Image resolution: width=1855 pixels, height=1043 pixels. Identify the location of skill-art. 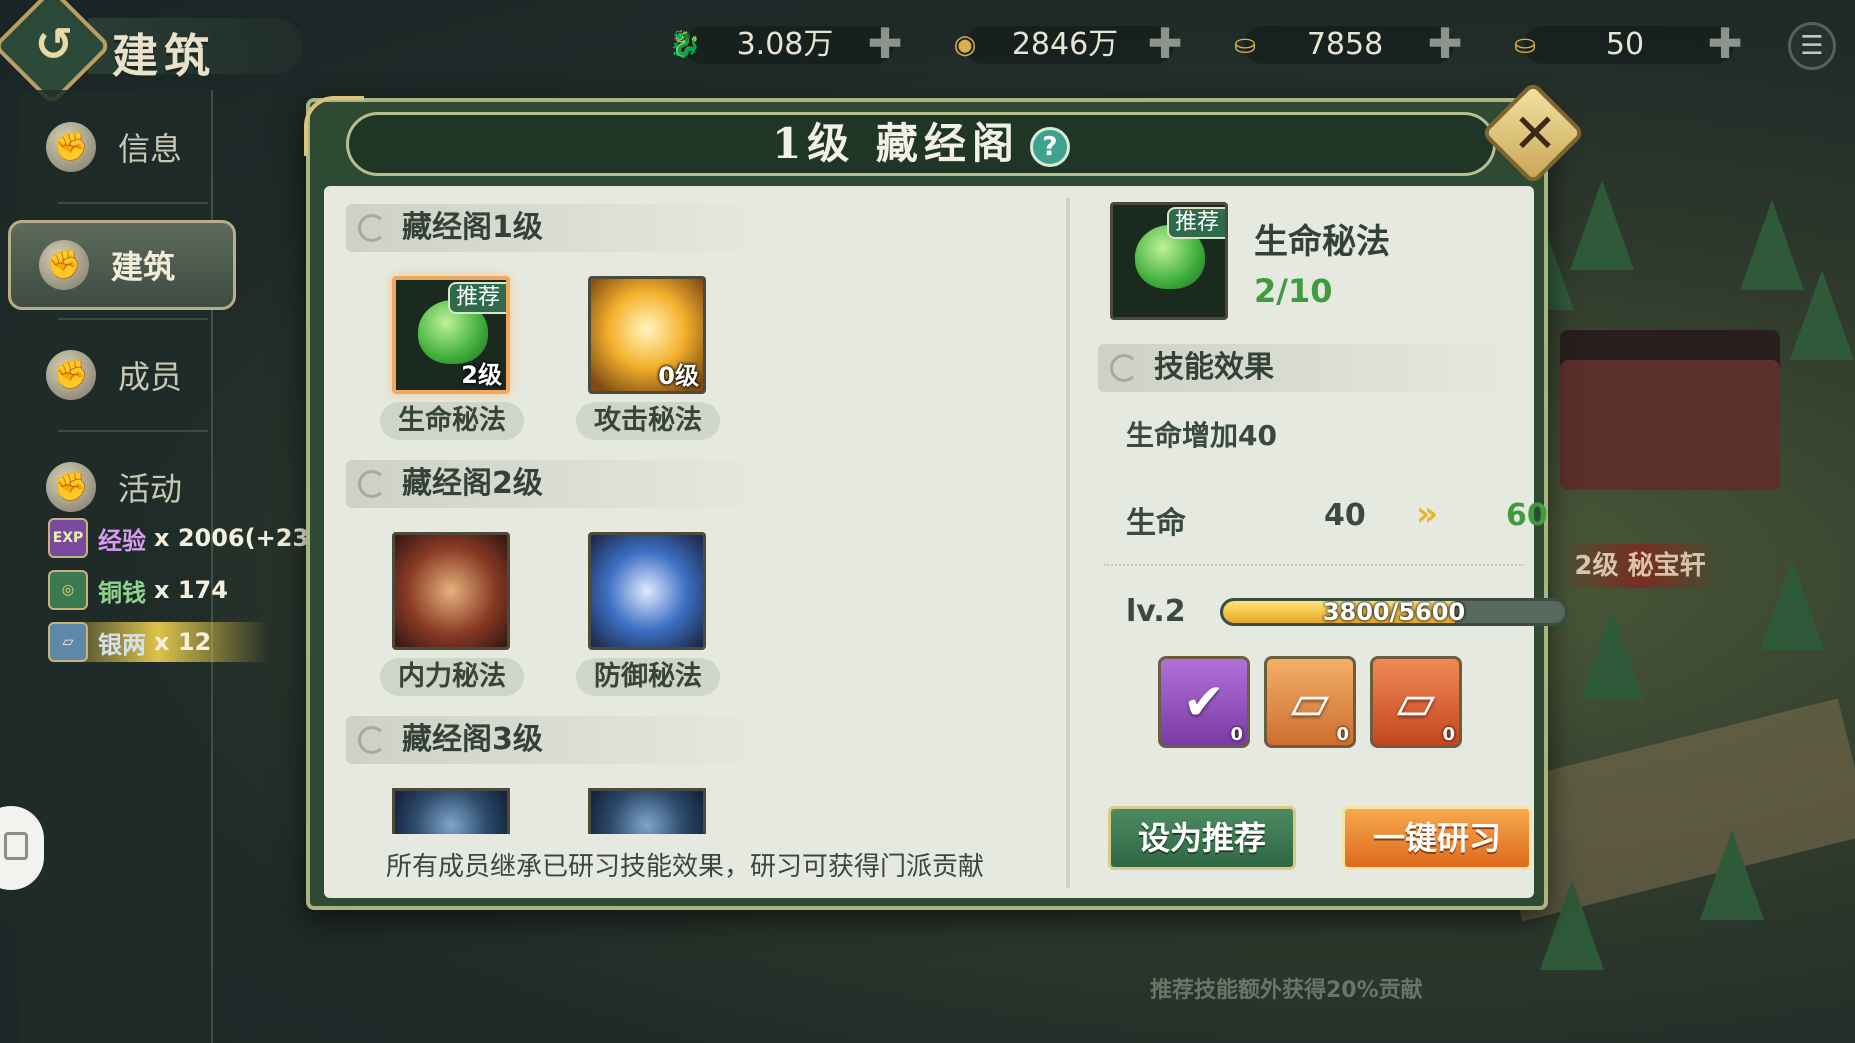
(647, 812).